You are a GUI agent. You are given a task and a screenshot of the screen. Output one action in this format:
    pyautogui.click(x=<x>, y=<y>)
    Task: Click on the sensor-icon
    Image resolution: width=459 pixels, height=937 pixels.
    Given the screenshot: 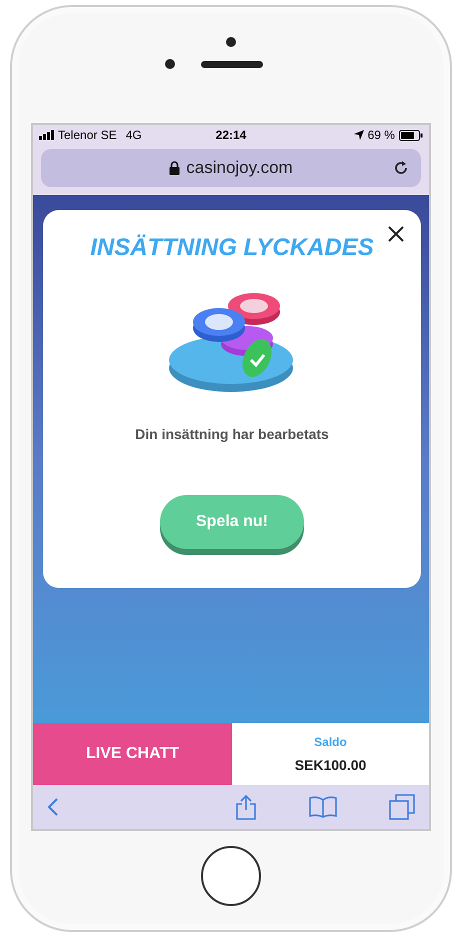 What is the action you would take?
    pyautogui.click(x=170, y=64)
    